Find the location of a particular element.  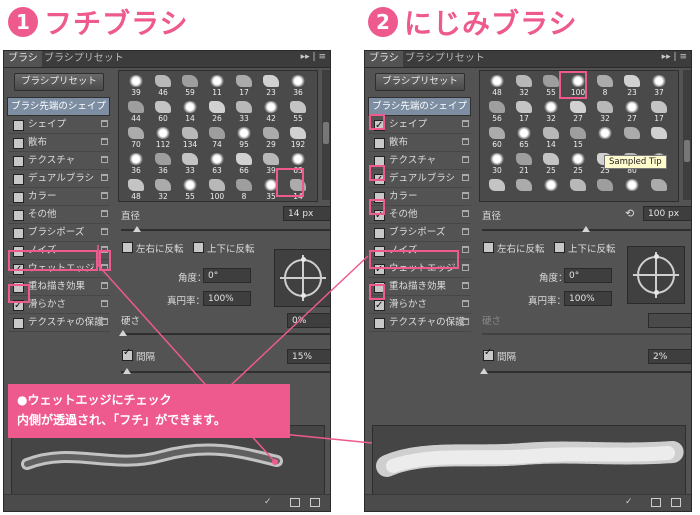

hardness-slider is located at coordinates (224, 333).